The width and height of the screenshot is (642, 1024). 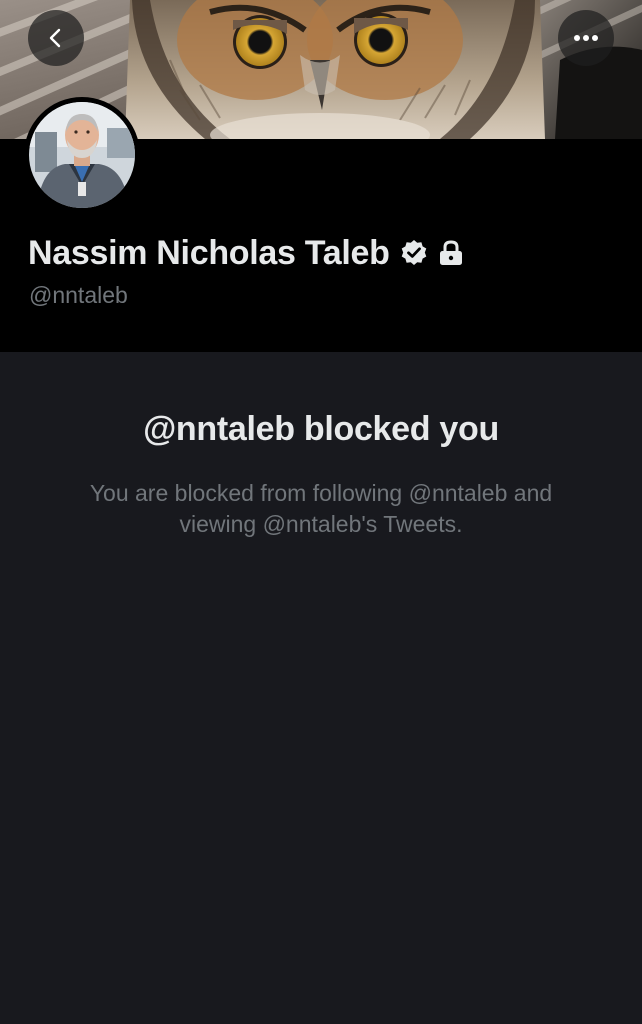 What do you see at coordinates (414, 253) in the screenshot?
I see `verified-badge-icon` at bounding box center [414, 253].